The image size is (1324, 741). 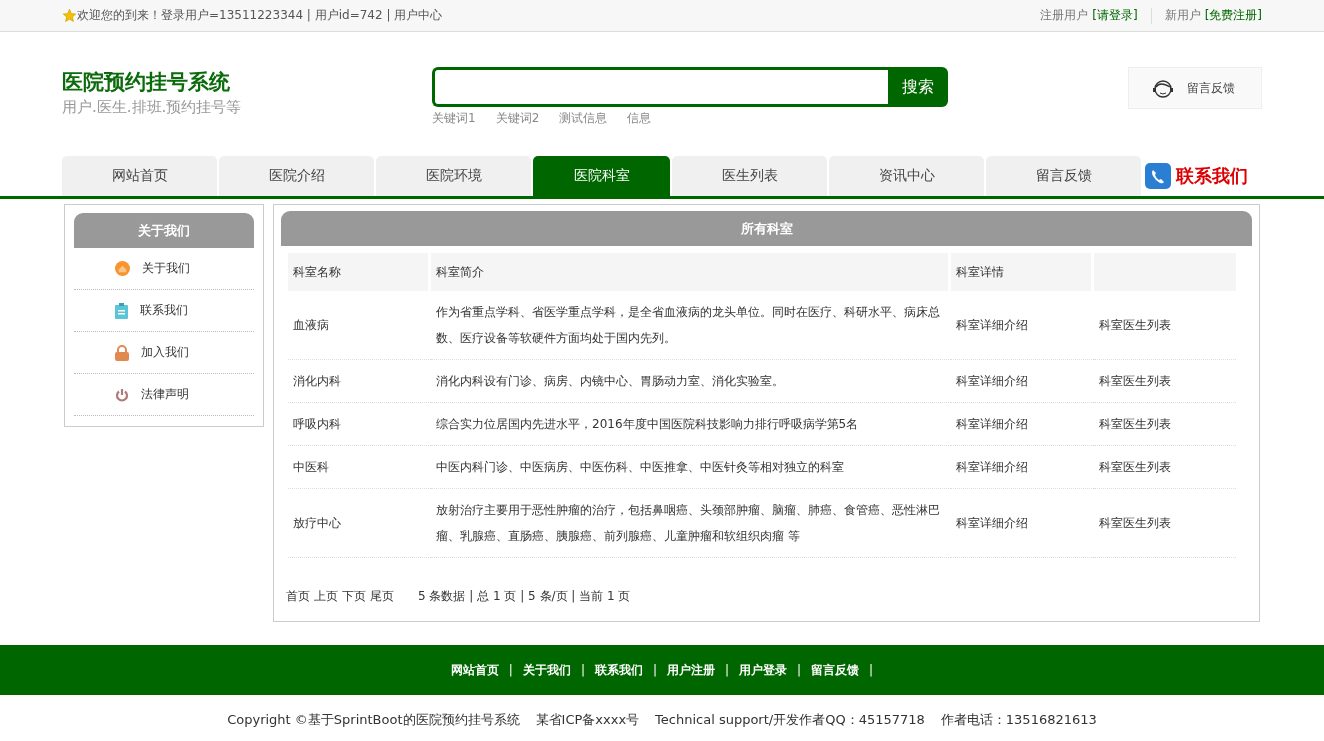 What do you see at coordinates (691, 272) in the screenshot?
I see `column-header: 科室简介` at bounding box center [691, 272].